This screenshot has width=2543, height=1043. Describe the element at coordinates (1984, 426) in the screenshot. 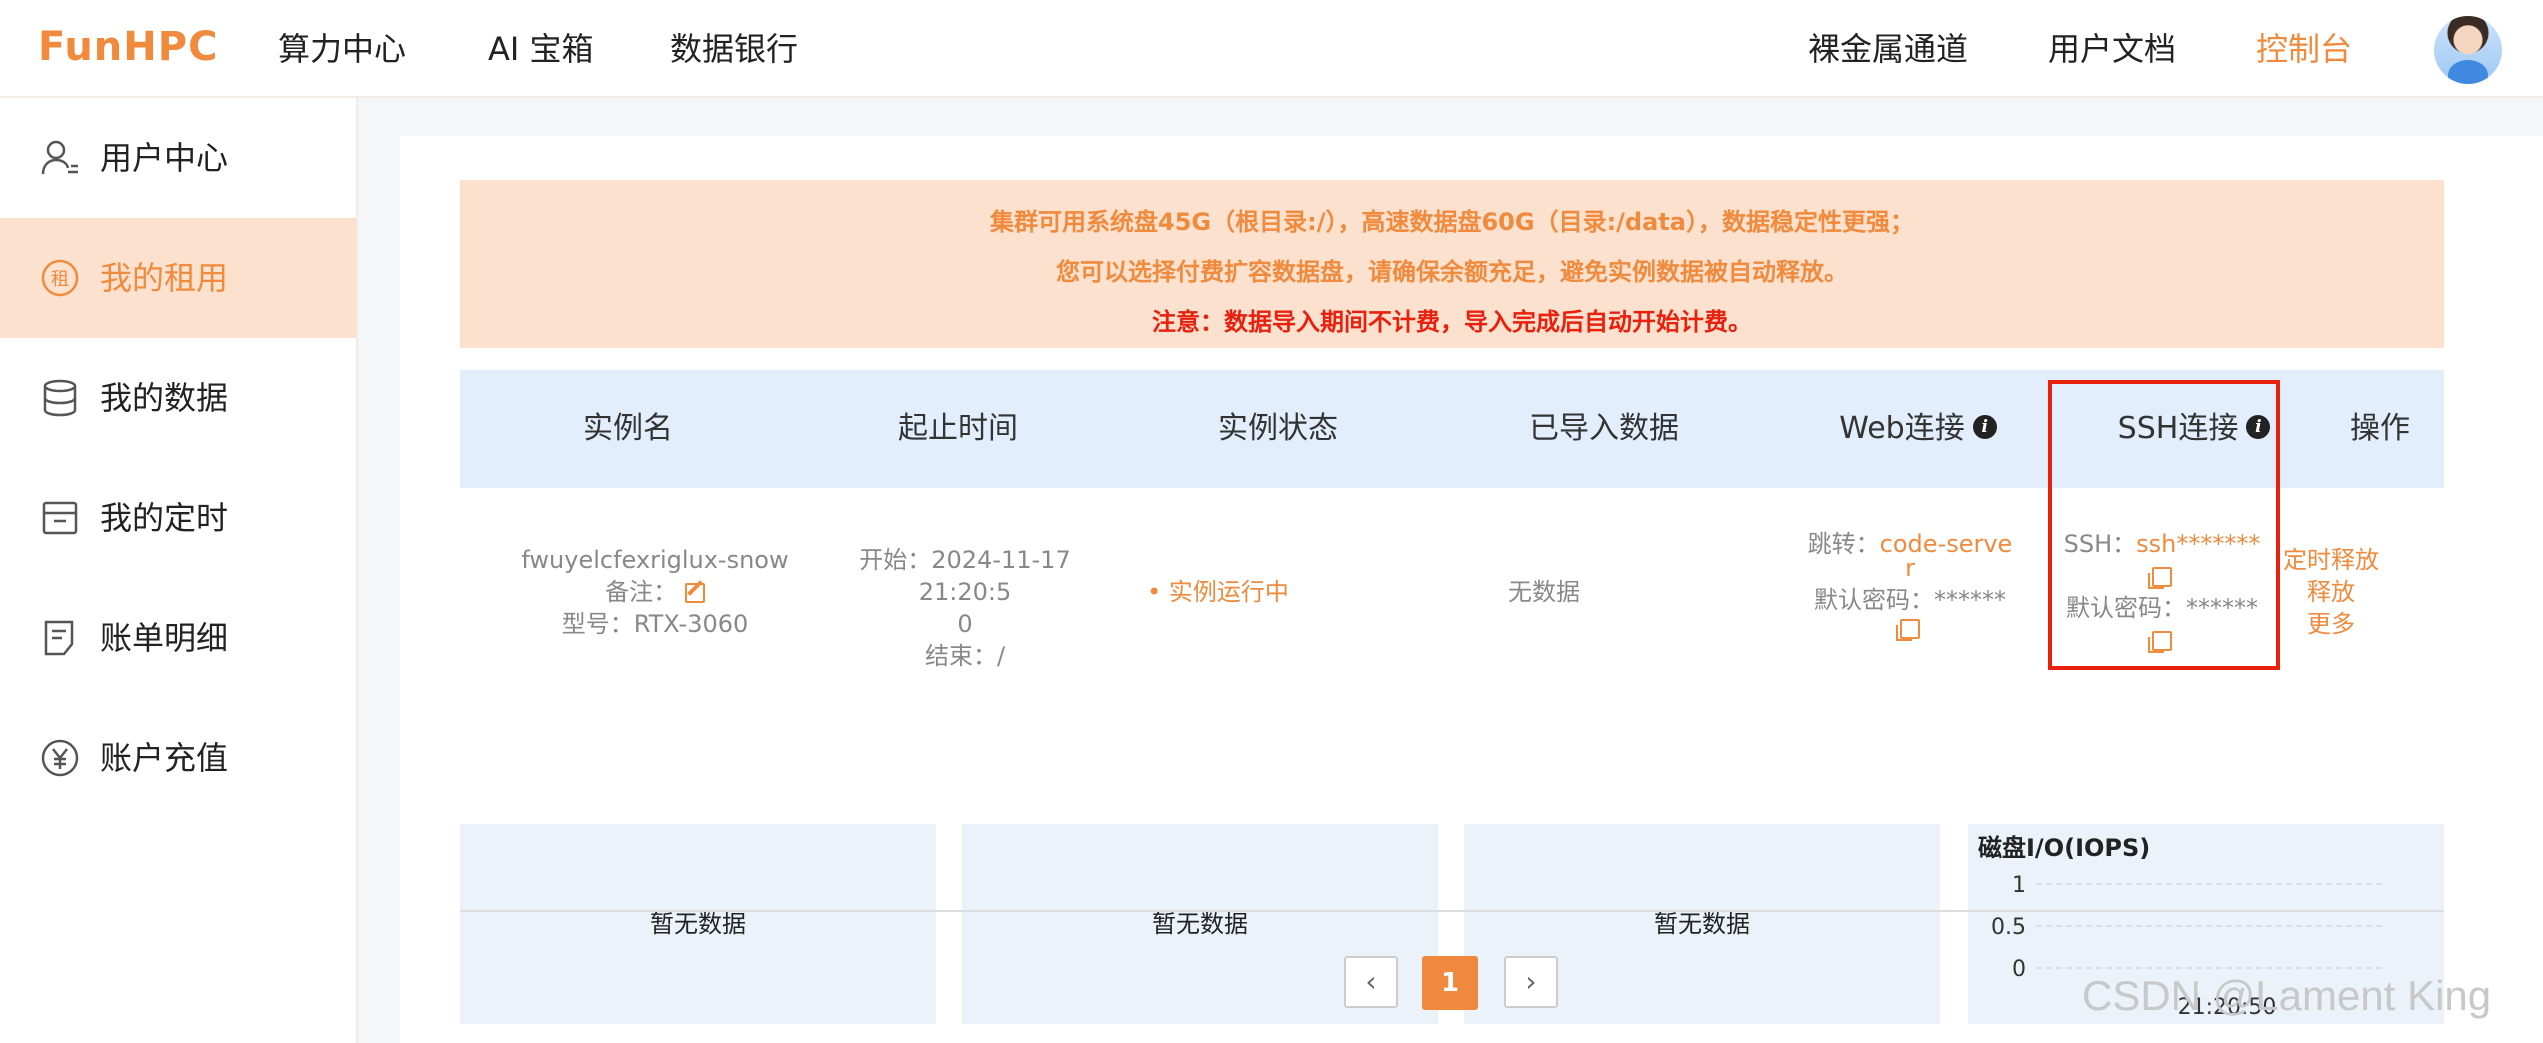

I see `info-icon: i` at that location.